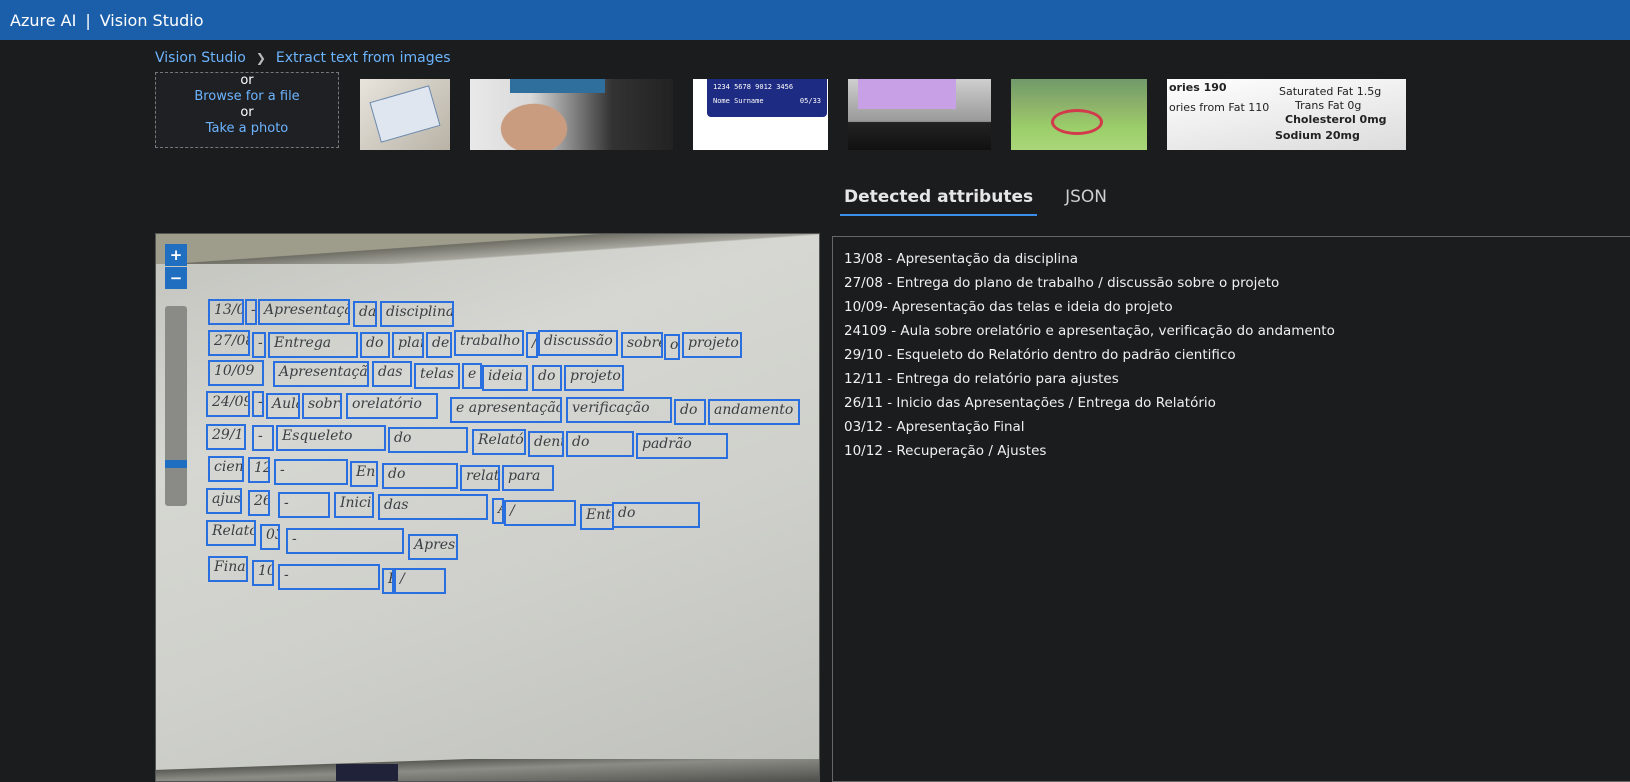 This screenshot has height=782, width=1630. What do you see at coordinates (1077, 122) in the screenshot?
I see `bicycle-shape` at bounding box center [1077, 122].